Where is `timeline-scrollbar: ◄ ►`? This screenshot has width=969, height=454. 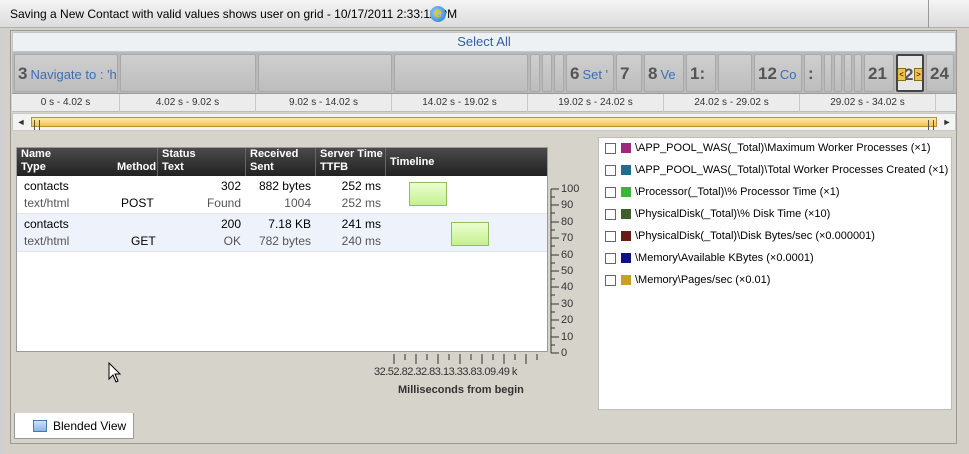
timeline-scrollbar: ◄ ► is located at coordinates (484, 122).